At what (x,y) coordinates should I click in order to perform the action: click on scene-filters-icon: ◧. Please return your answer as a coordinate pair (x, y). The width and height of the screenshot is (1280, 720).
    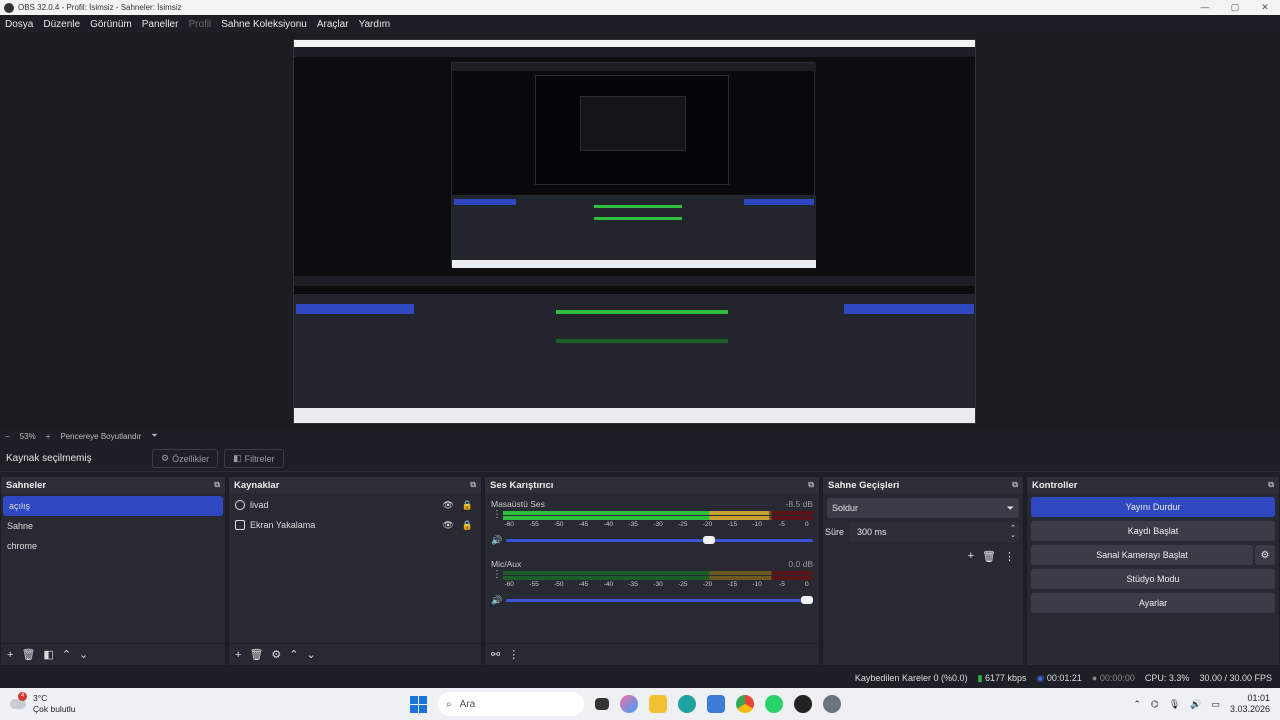
    Looking at the image, I should click on (48, 654).